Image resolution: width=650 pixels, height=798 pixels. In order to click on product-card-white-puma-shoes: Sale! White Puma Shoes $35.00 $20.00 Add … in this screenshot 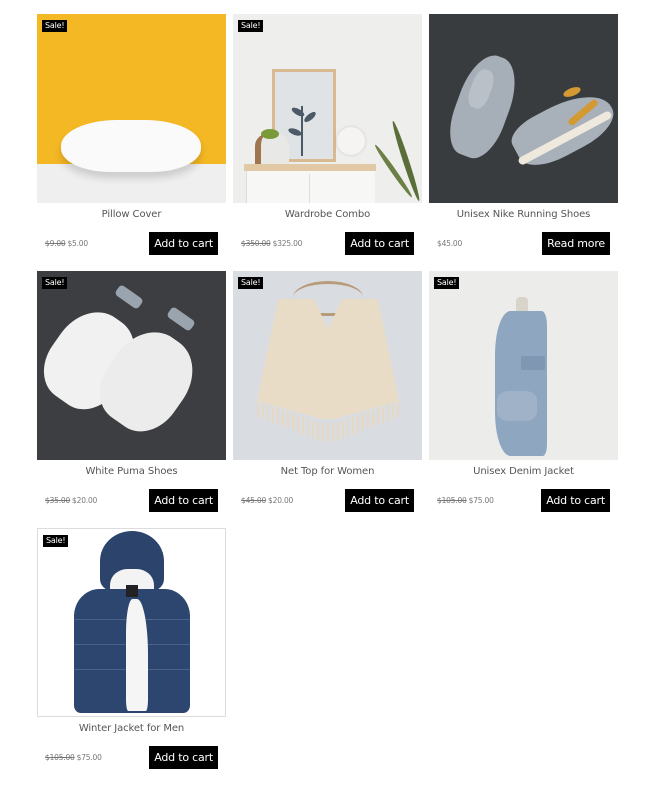, I will do `click(131, 396)`.